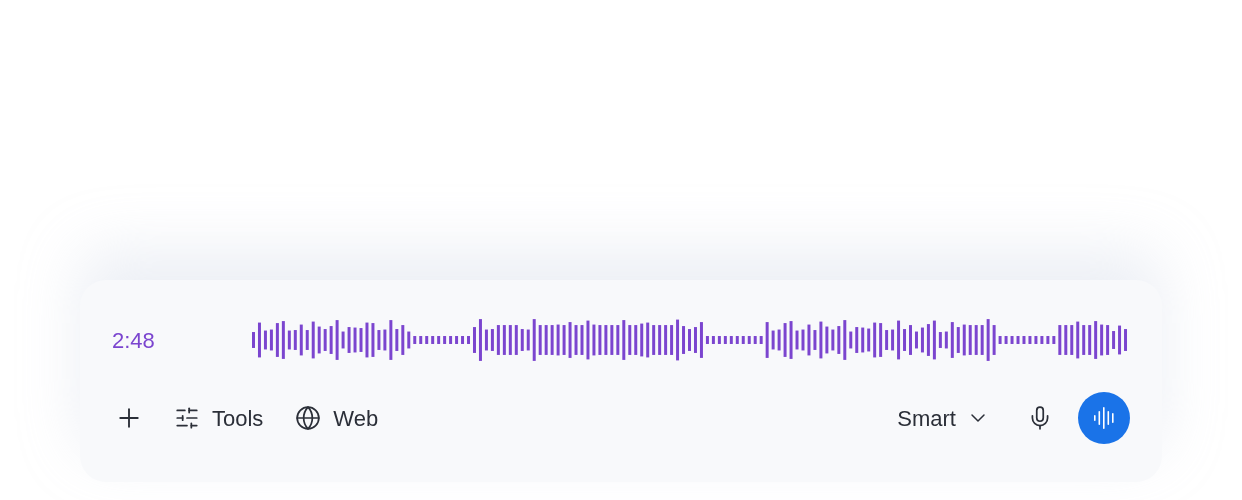 This screenshot has width=1242, height=500. I want to click on voice-mode-button, so click(1104, 418).